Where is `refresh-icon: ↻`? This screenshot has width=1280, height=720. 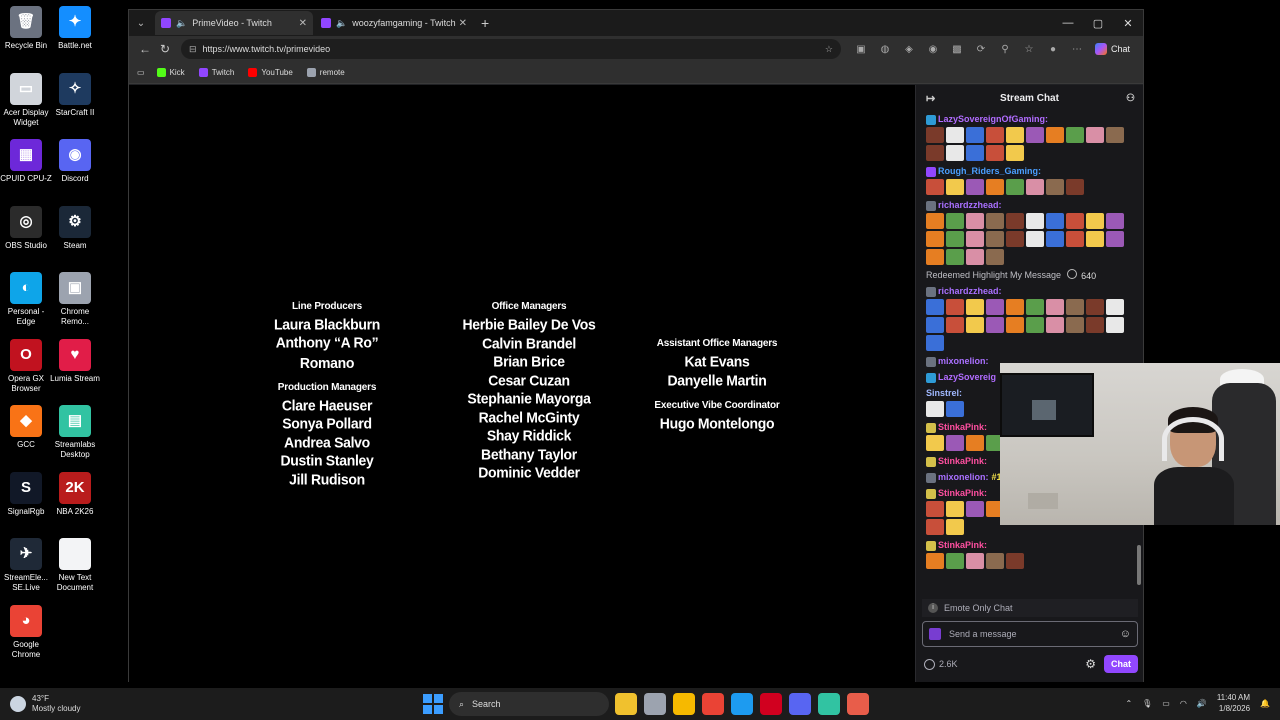 refresh-icon: ↻ is located at coordinates (165, 49).